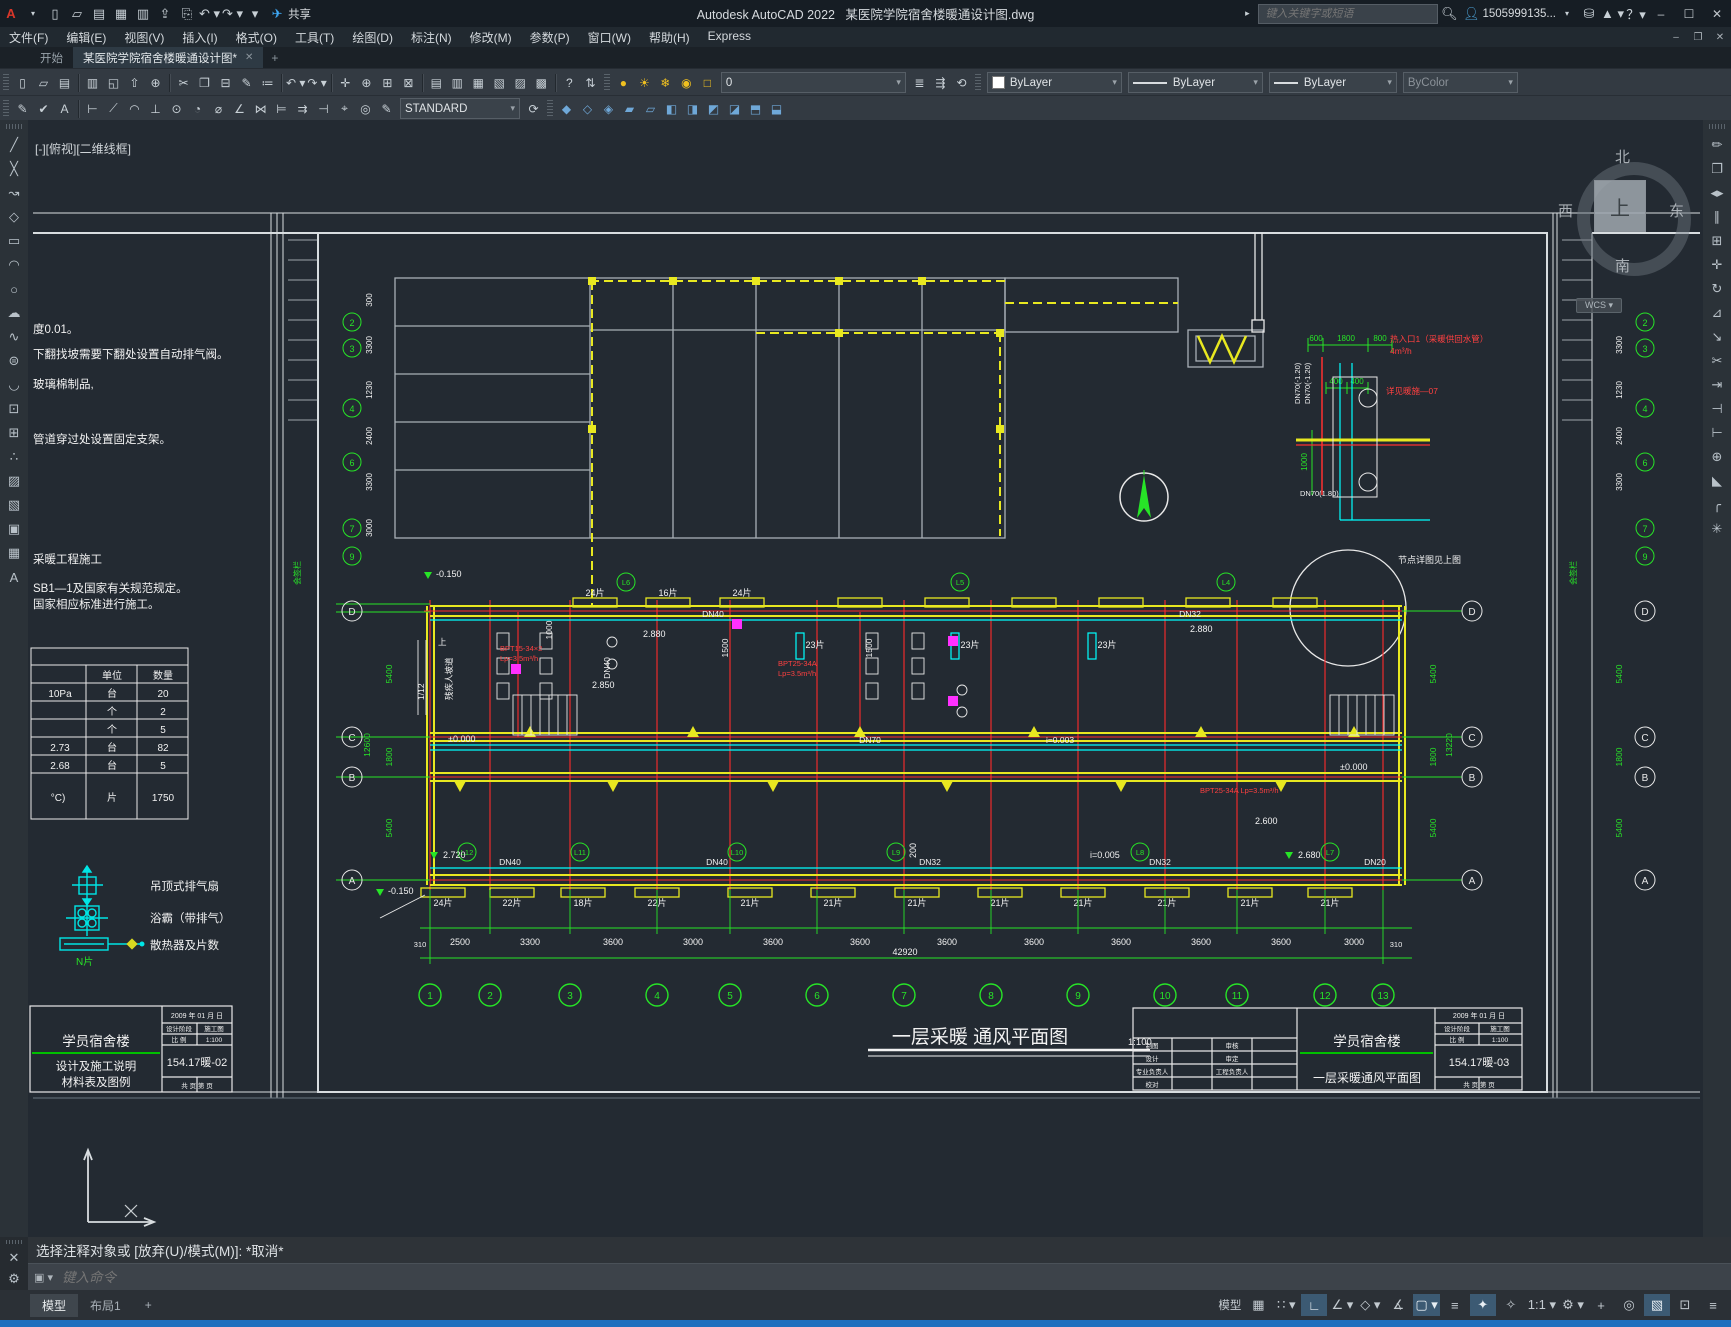  Describe the element at coordinates (43, 108) in the screenshot. I see `spell-check-icon: ✔` at that location.